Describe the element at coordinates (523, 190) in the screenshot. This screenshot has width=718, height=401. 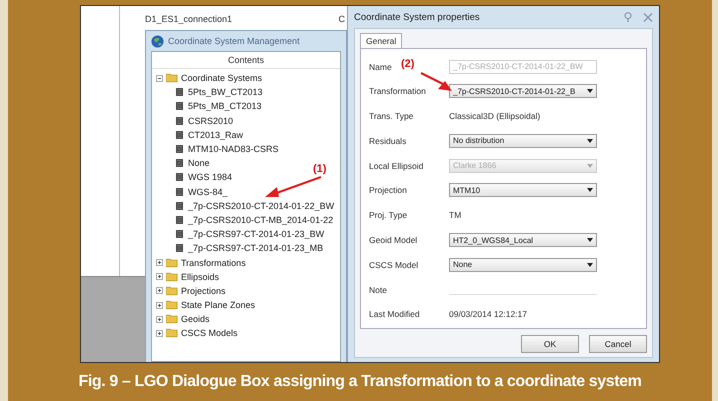
I see `dropdown: MTM10` at that location.